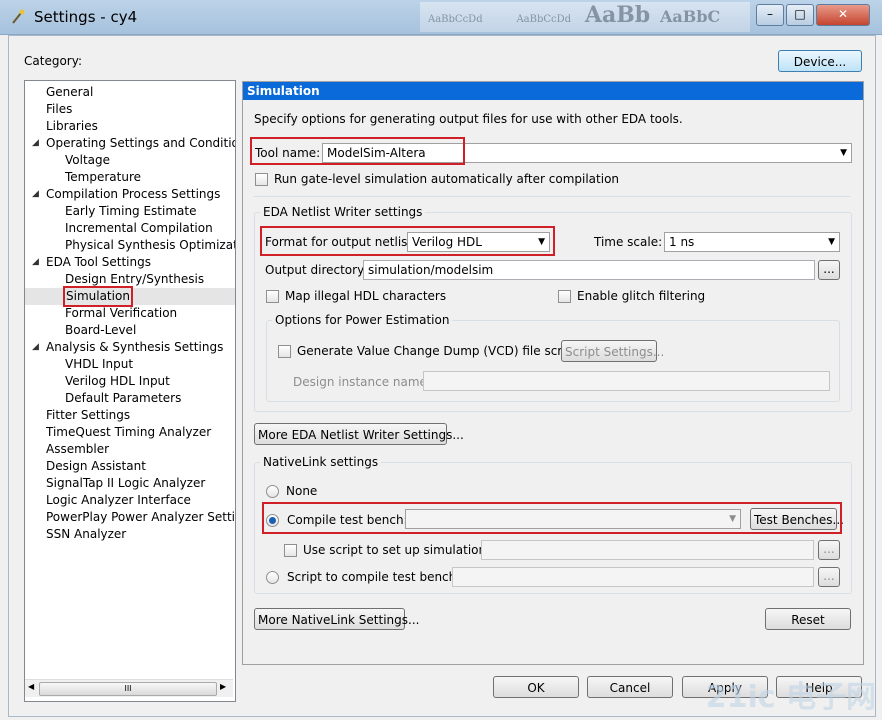 Image resolution: width=882 pixels, height=720 pixels. What do you see at coordinates (316, 270) in the screenshot?
I see `output-dir-label: Output directory:` at bounding box center [316, 270].